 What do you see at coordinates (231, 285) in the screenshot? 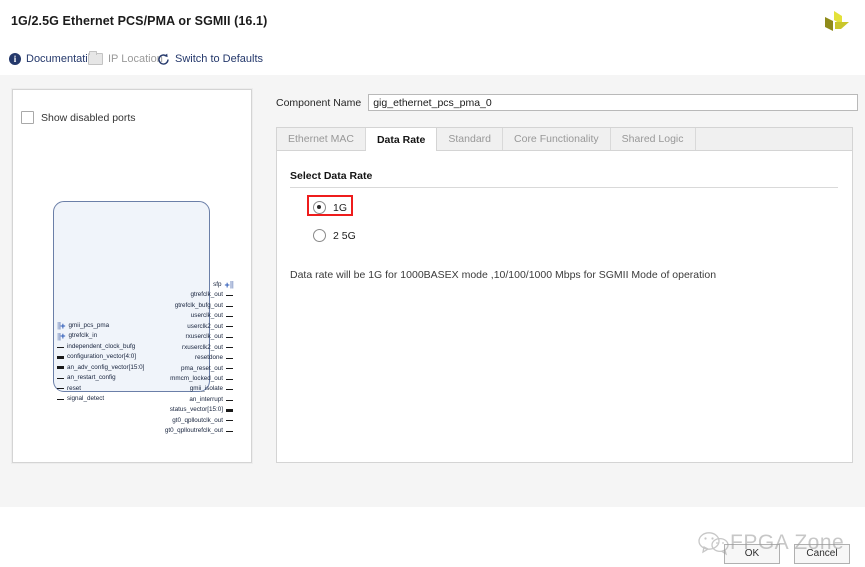
I see `bus-bundle-icon: |||` at bounding box center [231, 285].